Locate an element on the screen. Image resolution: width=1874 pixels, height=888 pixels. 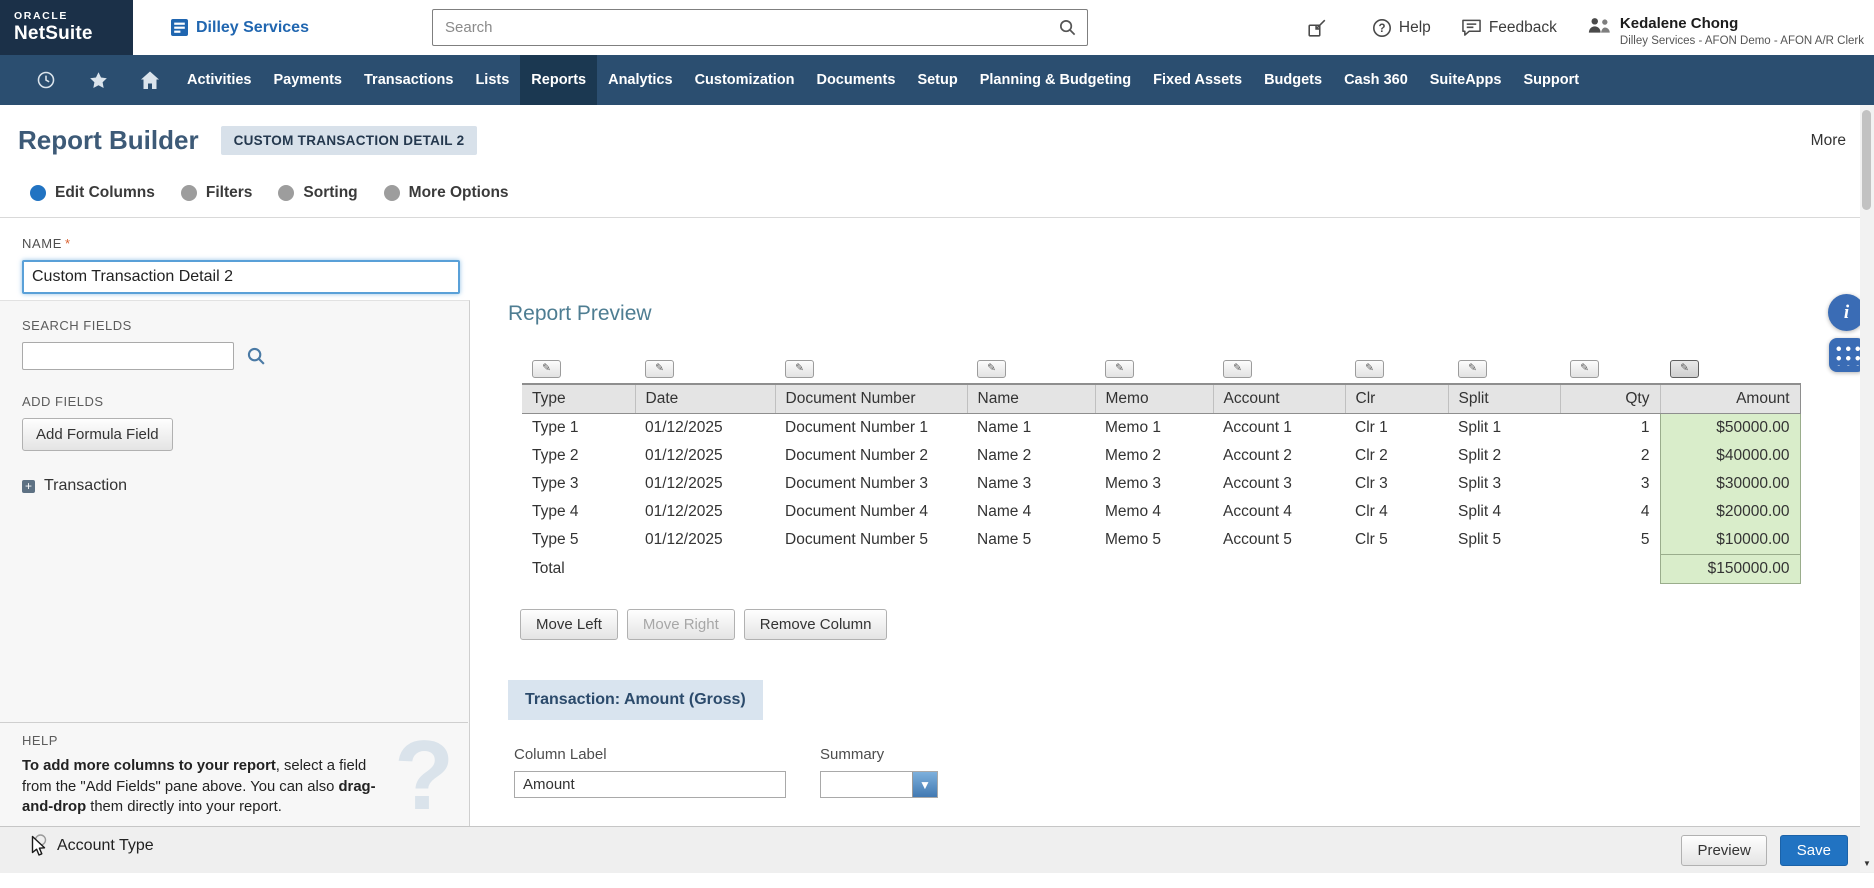
preview-button: Preview is located at coordinates (1724, 850).